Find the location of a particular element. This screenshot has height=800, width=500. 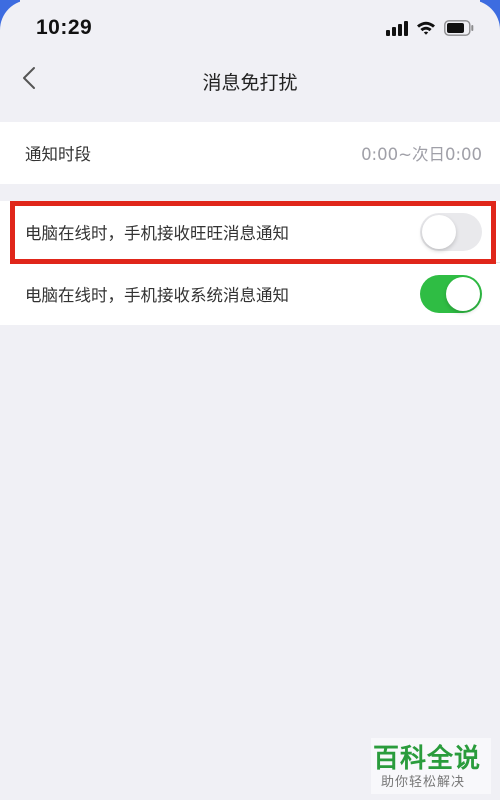

notification-period-label: 通知时段 is located at coordinates (58, 154).